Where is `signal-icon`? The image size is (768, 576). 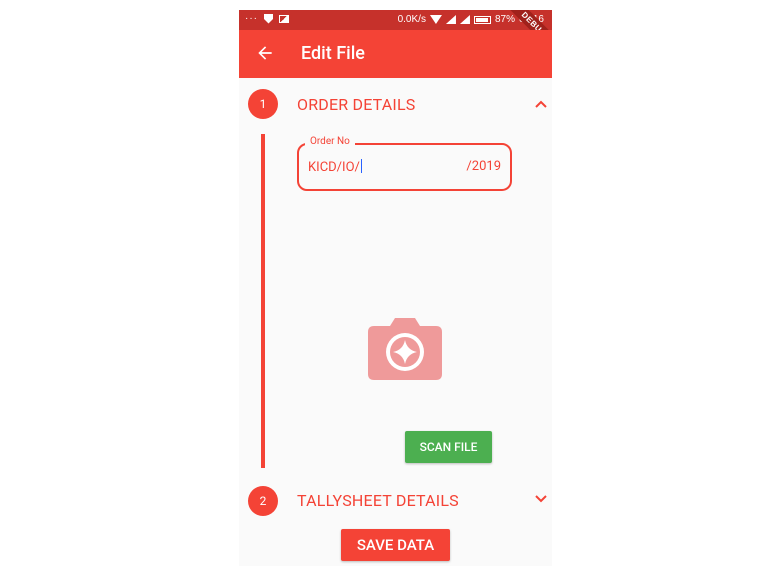 signal-icon is located at coordinates (450, 19).